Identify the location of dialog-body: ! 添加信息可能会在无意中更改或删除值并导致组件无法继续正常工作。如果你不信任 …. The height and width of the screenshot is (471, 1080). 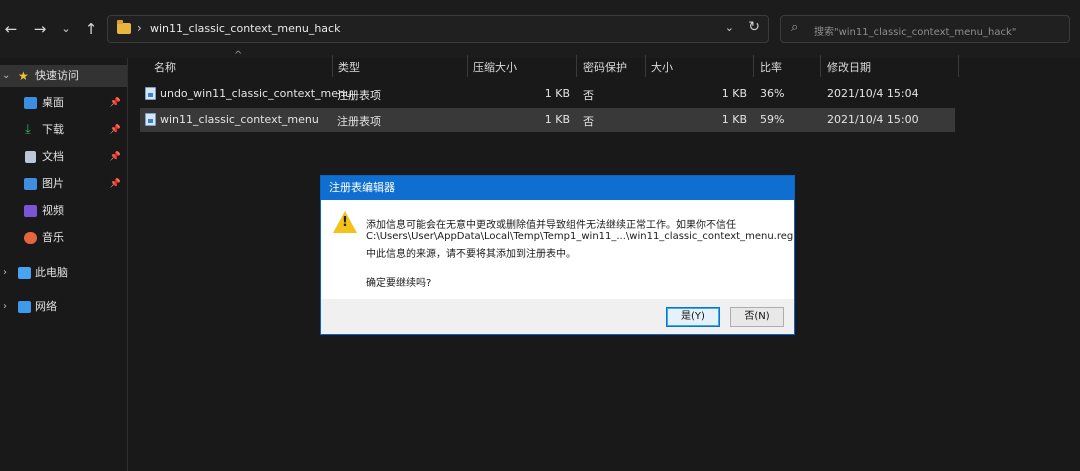
(557, 249).